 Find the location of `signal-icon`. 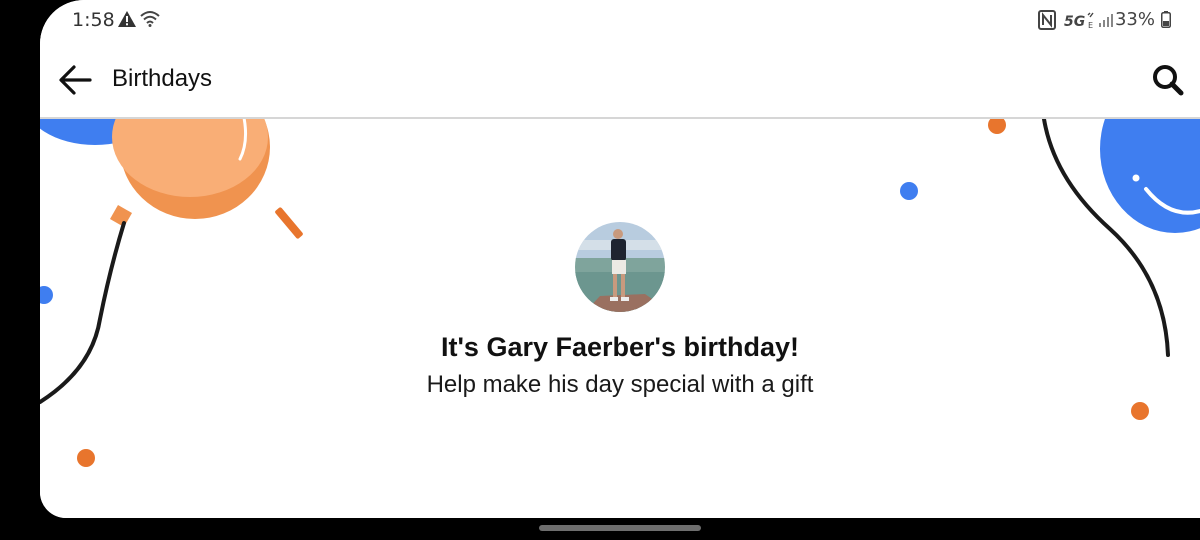

signal-icon is located at coordinates (1106, 22).